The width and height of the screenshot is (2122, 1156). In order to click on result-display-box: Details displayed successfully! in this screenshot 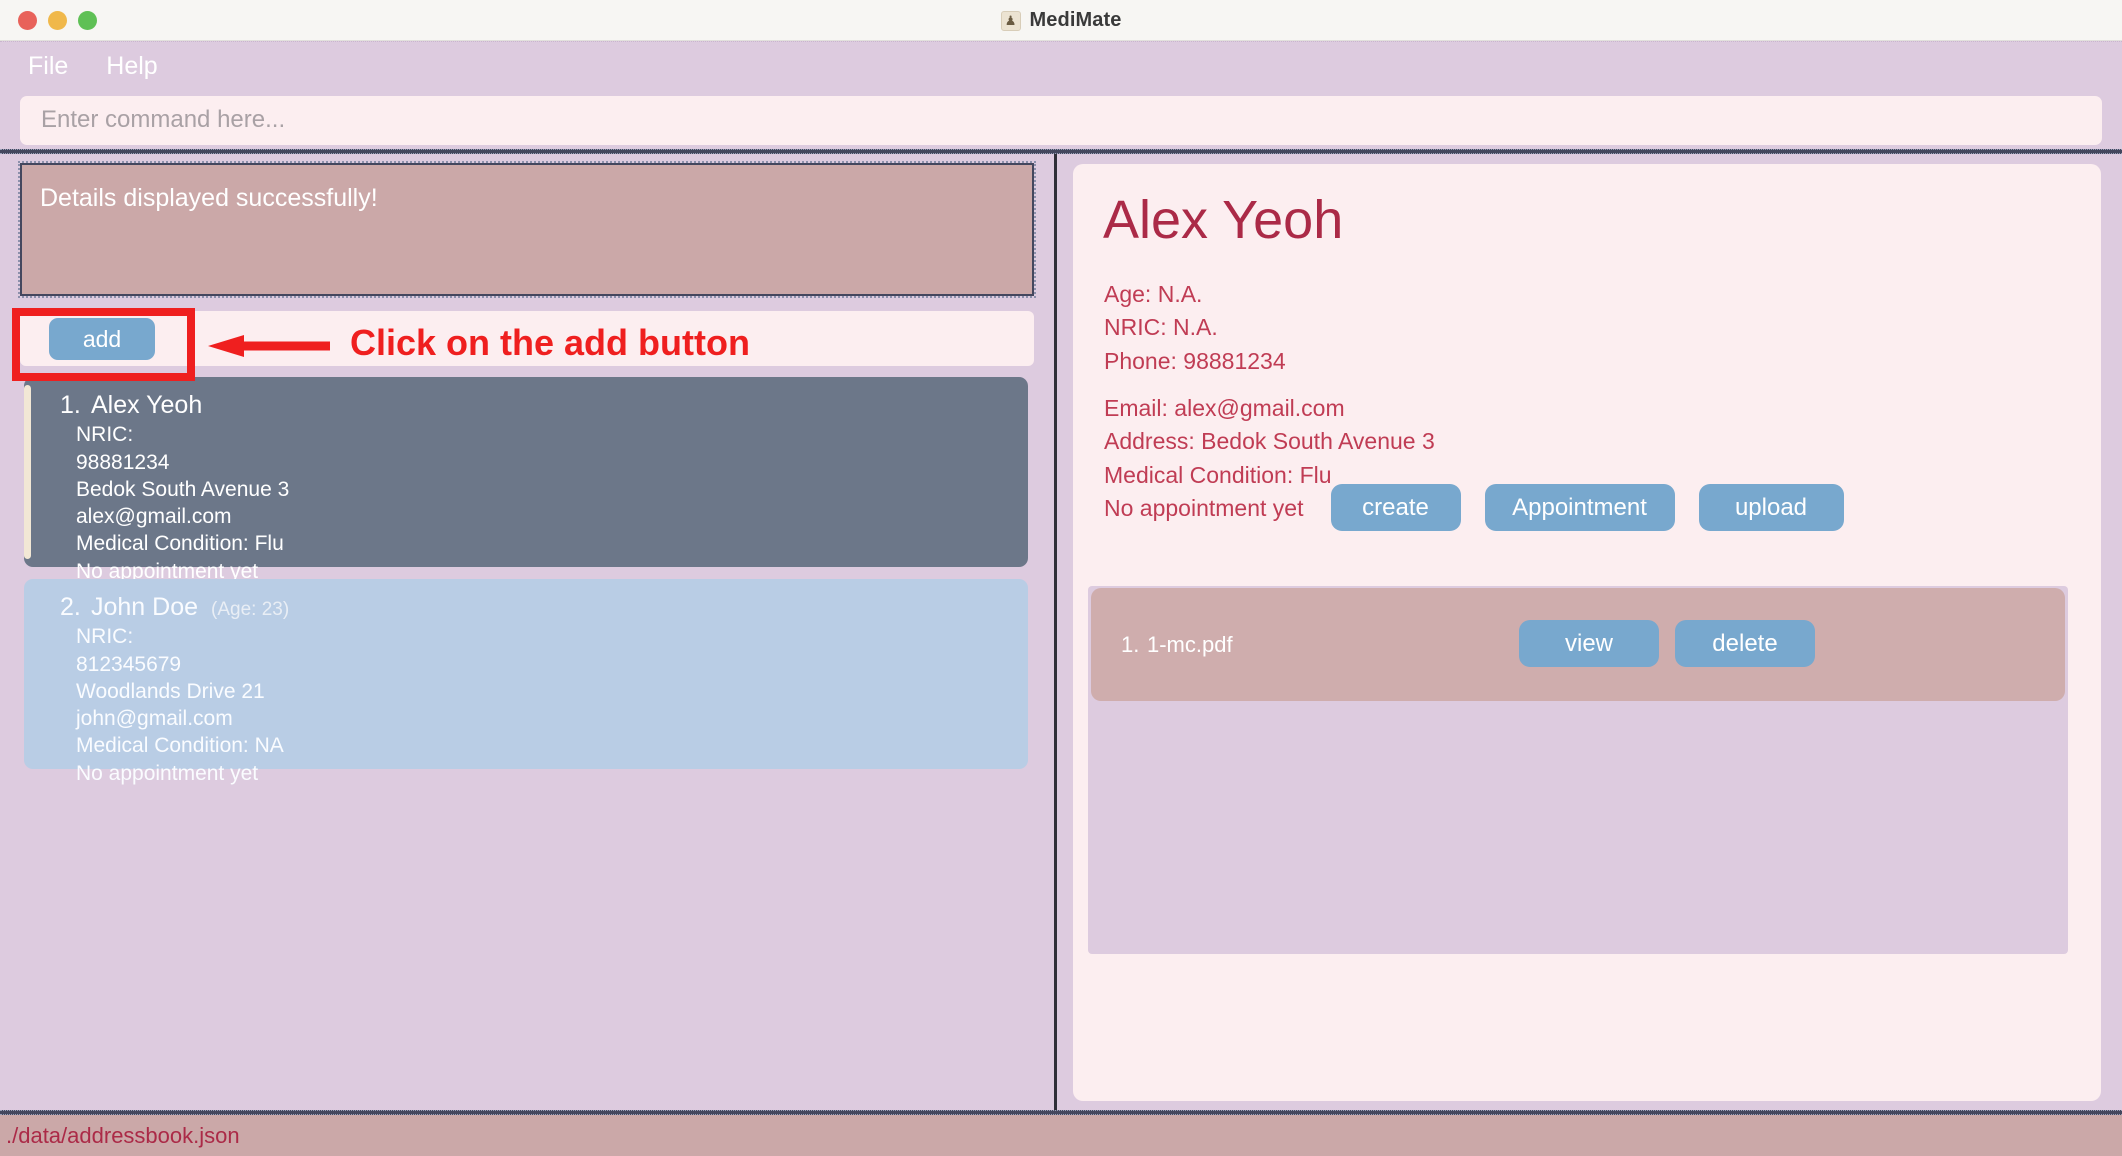, I will do `click(527, 229)`.